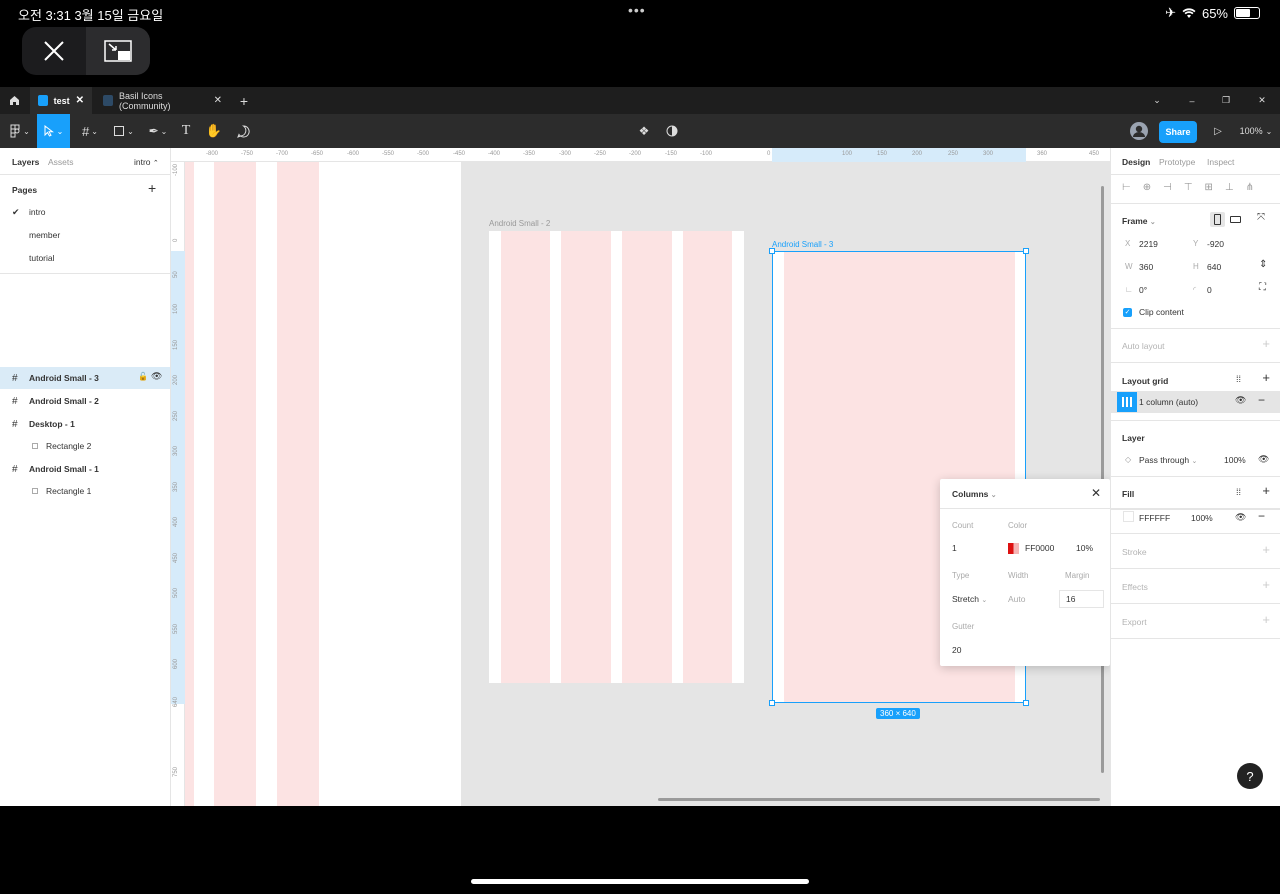  I want to click on close-window-icon: ✕, so click(1262, 100).